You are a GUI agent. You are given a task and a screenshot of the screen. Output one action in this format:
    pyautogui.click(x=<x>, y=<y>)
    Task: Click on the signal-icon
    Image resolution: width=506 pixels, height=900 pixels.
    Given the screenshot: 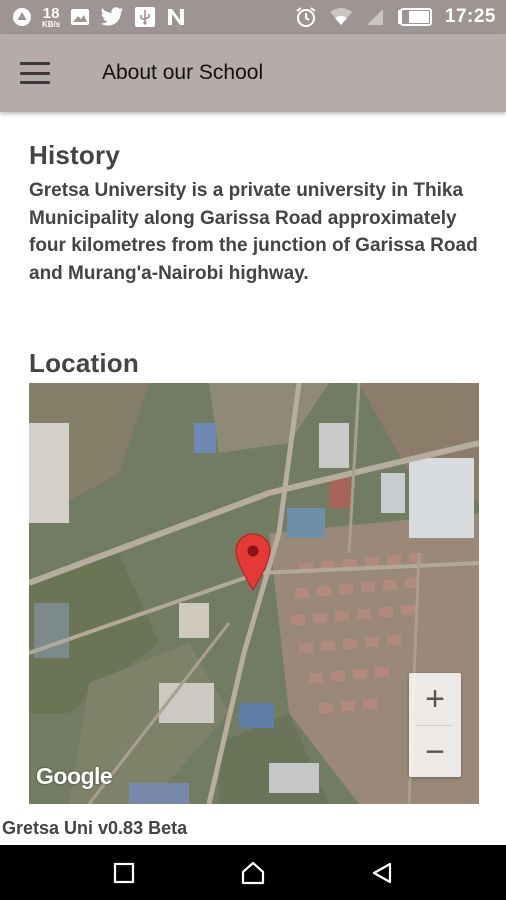 What is the action you would take?
    pyautogui.click(x=375, y=17)
    